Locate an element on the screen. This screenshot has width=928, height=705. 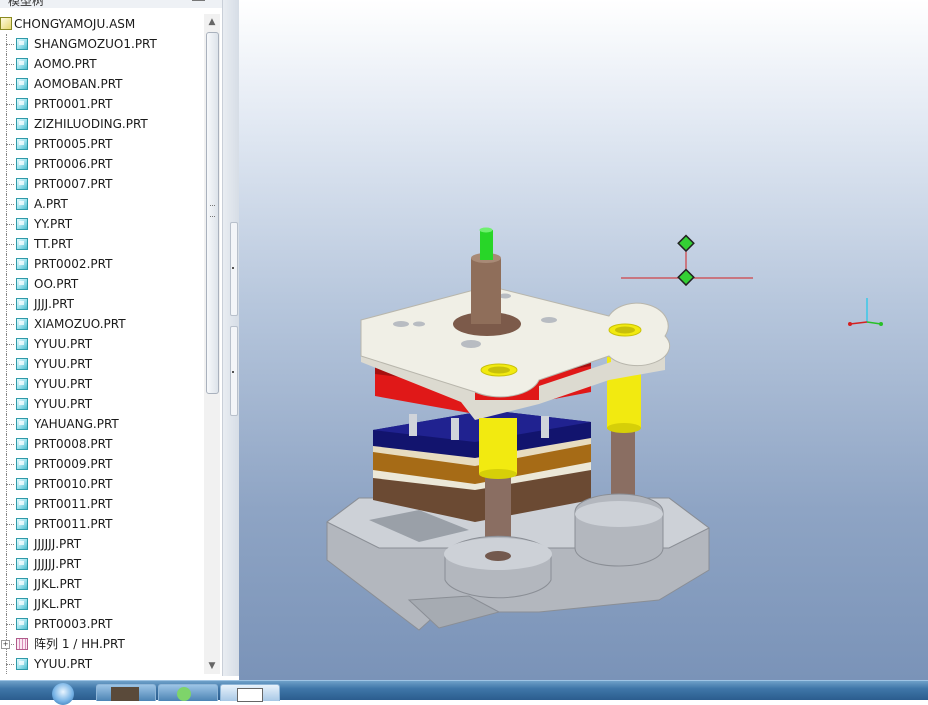
assembly-icon is located at coordinates (6, 23).